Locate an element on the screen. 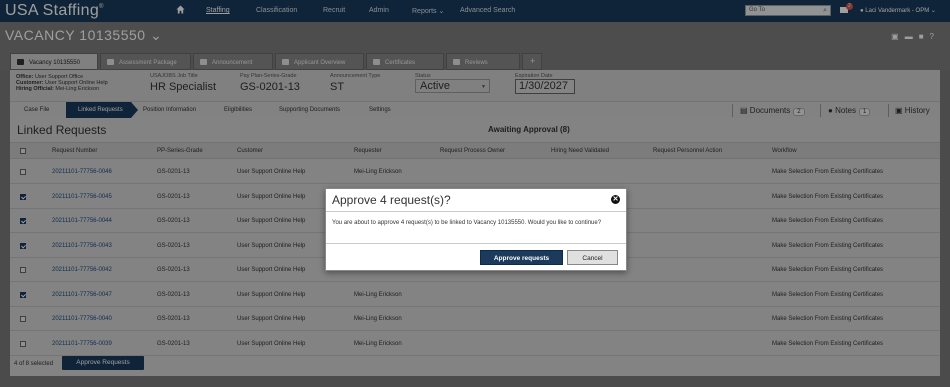  cancel-button: Cancel is located at coordinates (592, 257).